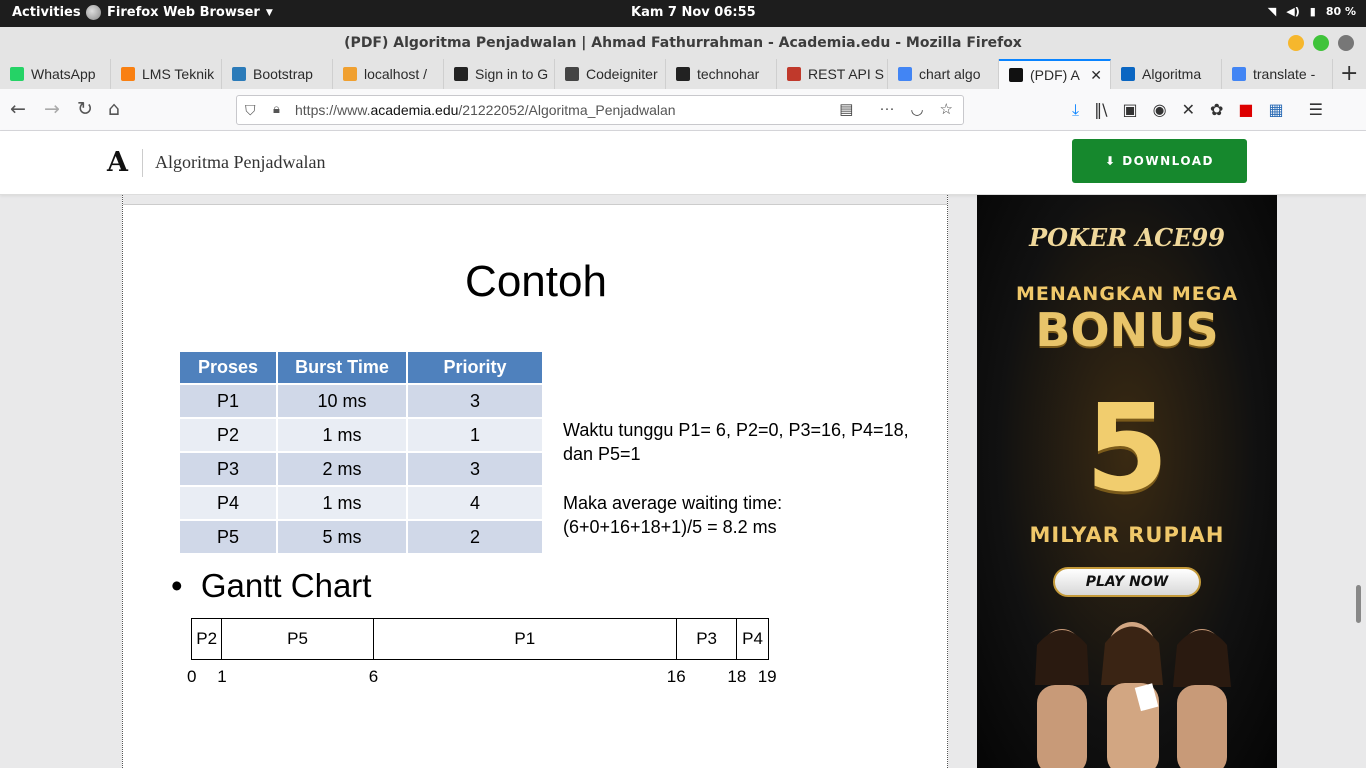 The image size is (1366, 768). I want to click on phpmyadmin-icon, so click(350, 74).